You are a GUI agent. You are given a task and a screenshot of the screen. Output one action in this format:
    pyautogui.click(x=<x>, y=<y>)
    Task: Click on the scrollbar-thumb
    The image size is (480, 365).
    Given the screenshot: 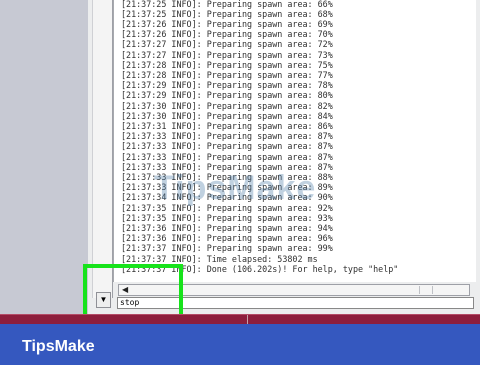 What is the action you would take?
    pyautogui.click(x=426, y=290)
    